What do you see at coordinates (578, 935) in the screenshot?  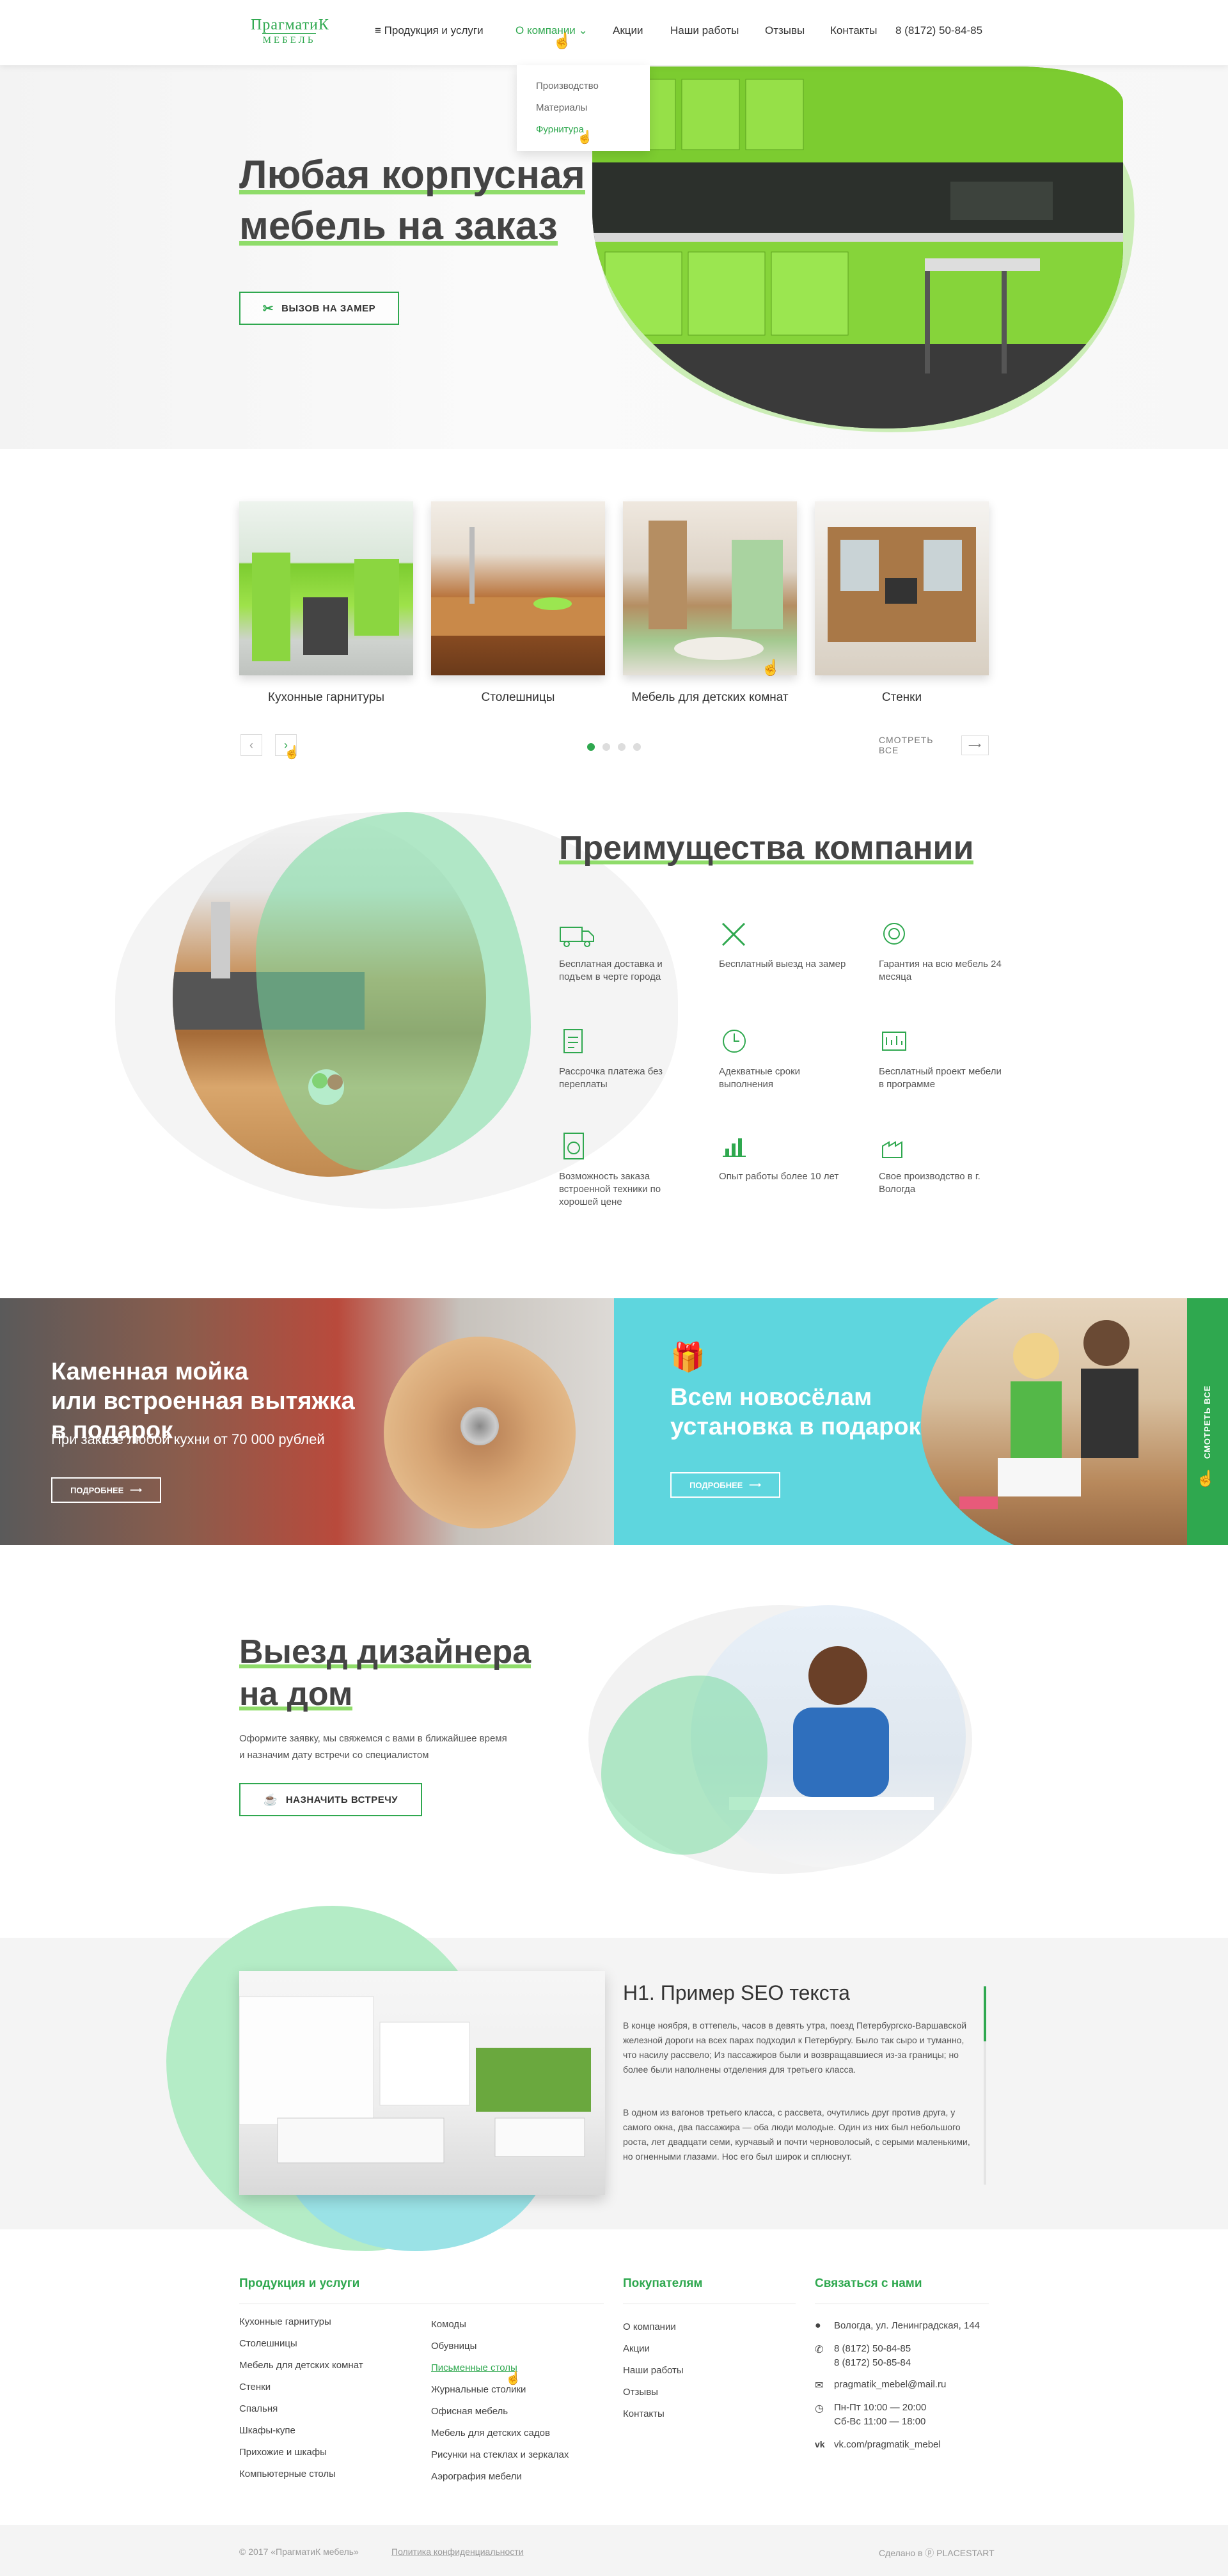 I see `truck-icon` at bounding box center [578, 935].